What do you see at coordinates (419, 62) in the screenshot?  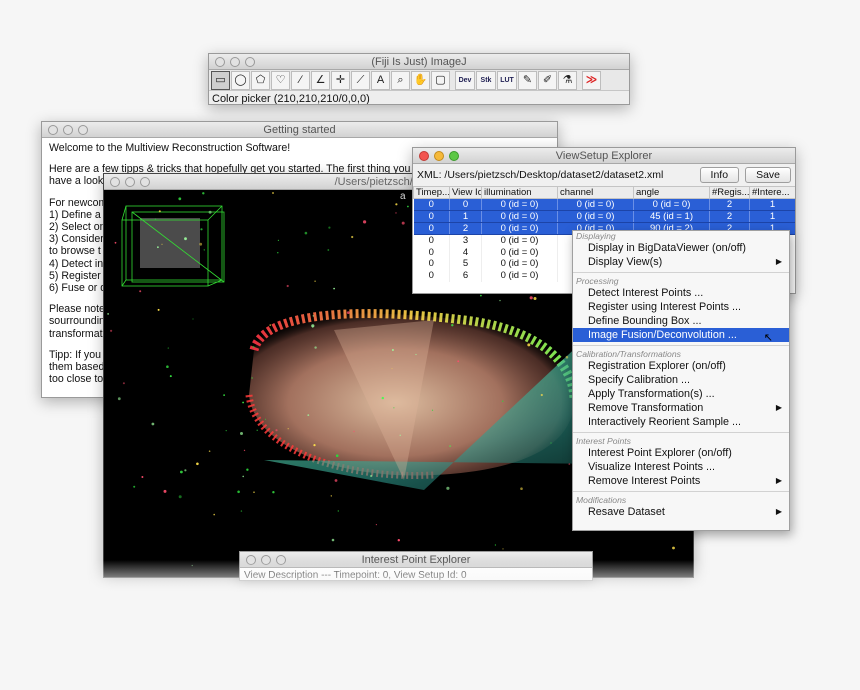 I see `imagej-titlebar: (Fiji Is Just) ImageJ` at bounding box center [419, 62].